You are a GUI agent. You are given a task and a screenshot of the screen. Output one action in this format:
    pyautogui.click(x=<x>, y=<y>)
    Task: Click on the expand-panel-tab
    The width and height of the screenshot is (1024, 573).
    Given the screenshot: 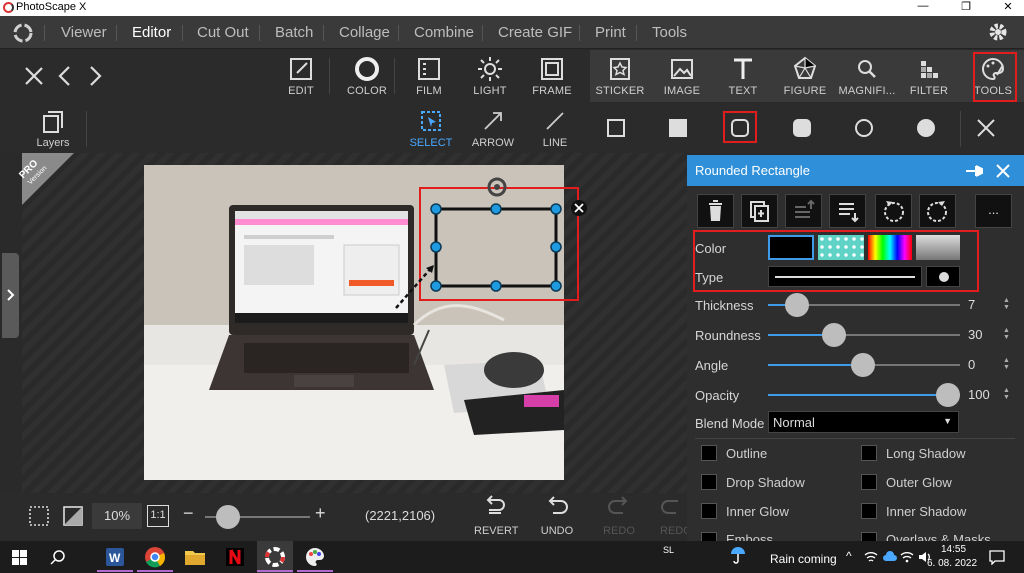 What is the action you would take?
    pyautogui.click(x=10, y=295)
    